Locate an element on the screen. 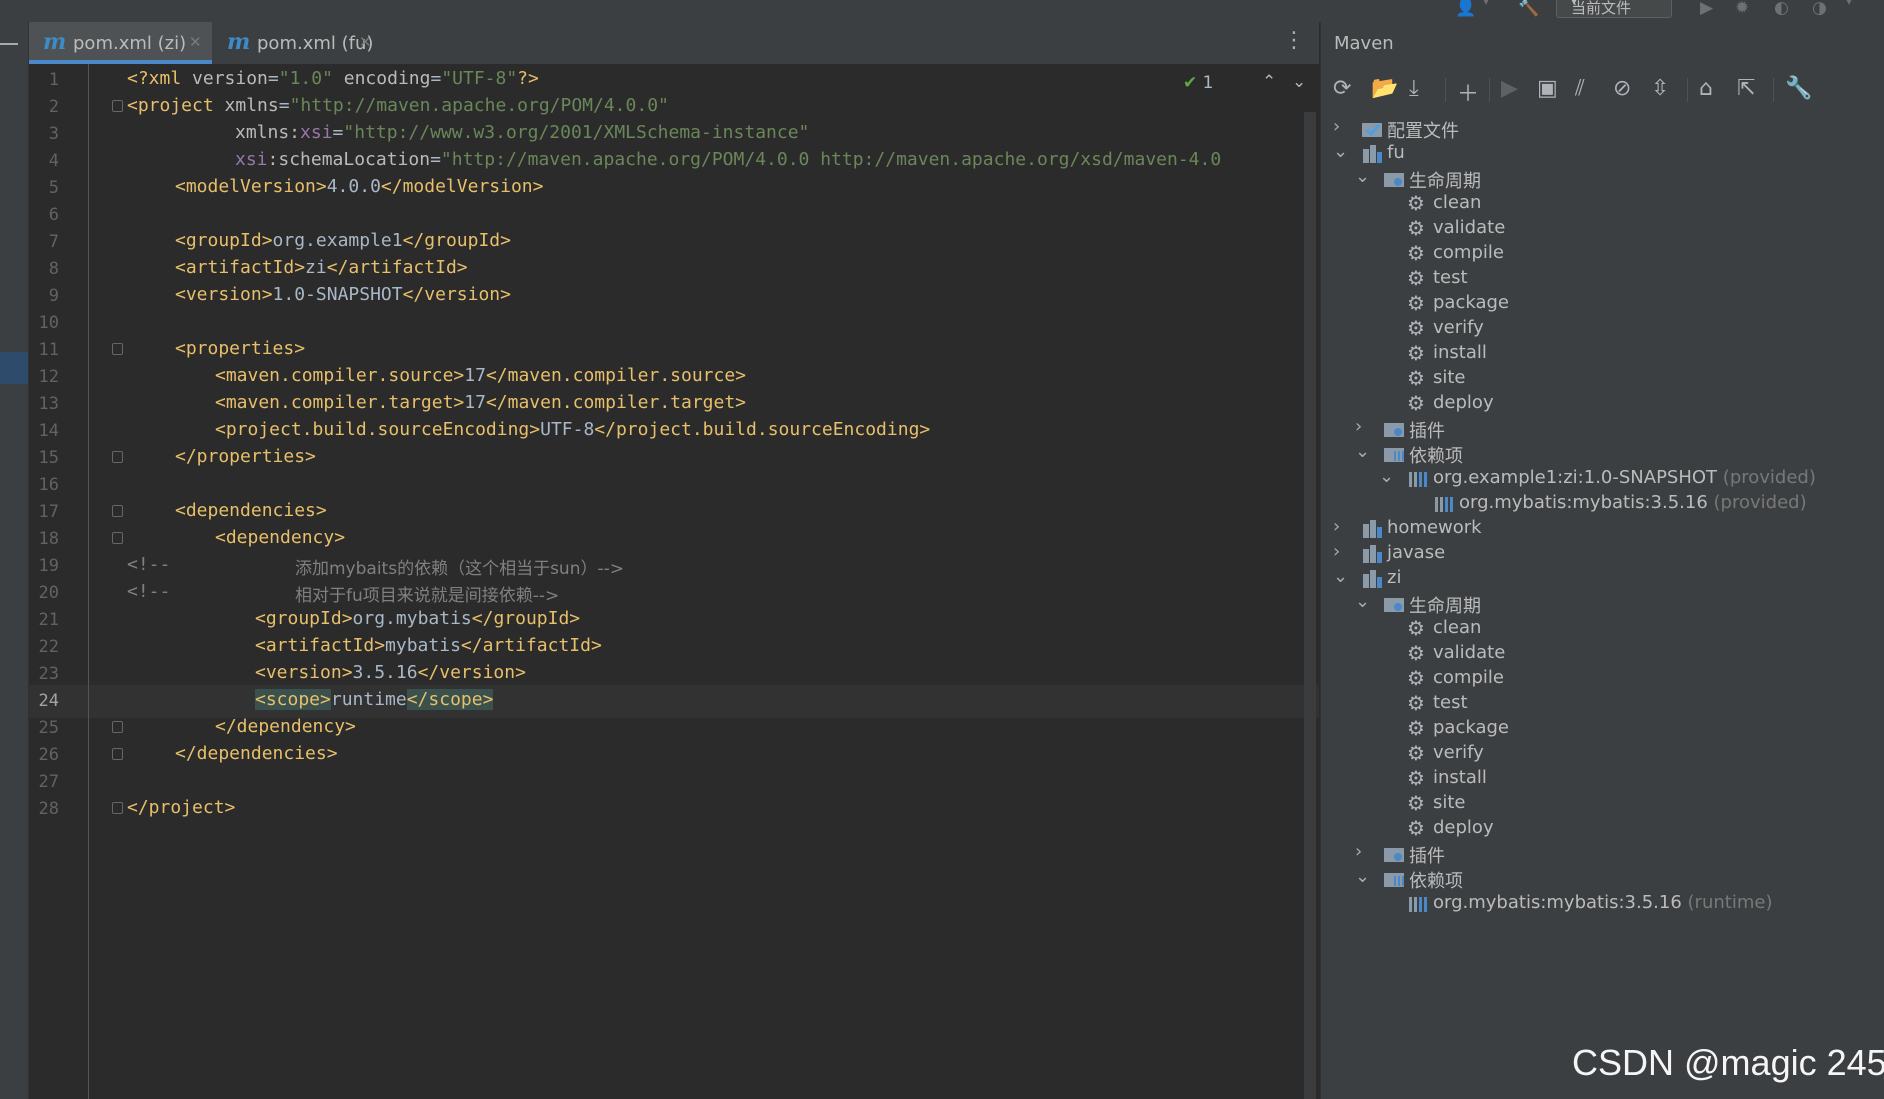 The width and height of the screenshot is (1884, 1099). code-text: <properties> is located at coordinates (240, 348).